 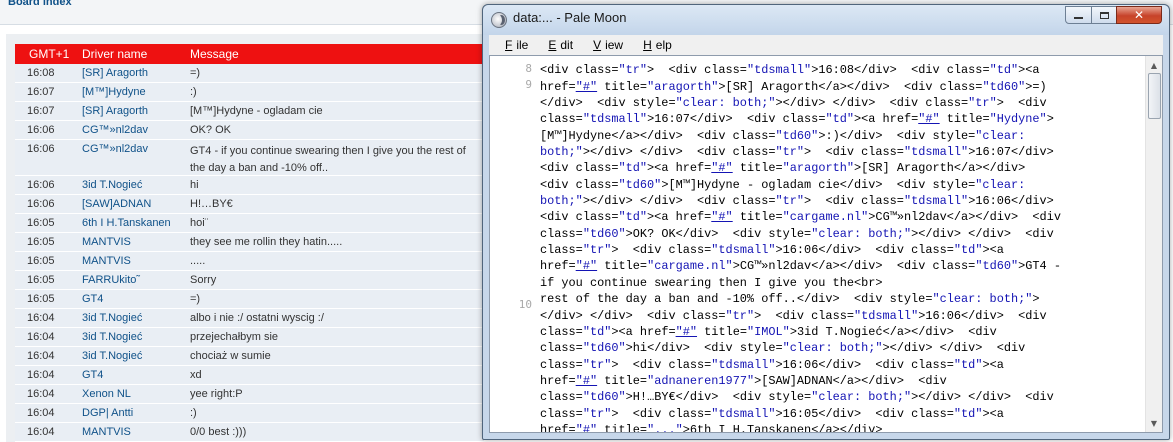 What do you see at coordinates (826, 20) in the screenshot?
I see `title-bar: data:... - Pale Moon ✕` at bounding box center [826, 20].